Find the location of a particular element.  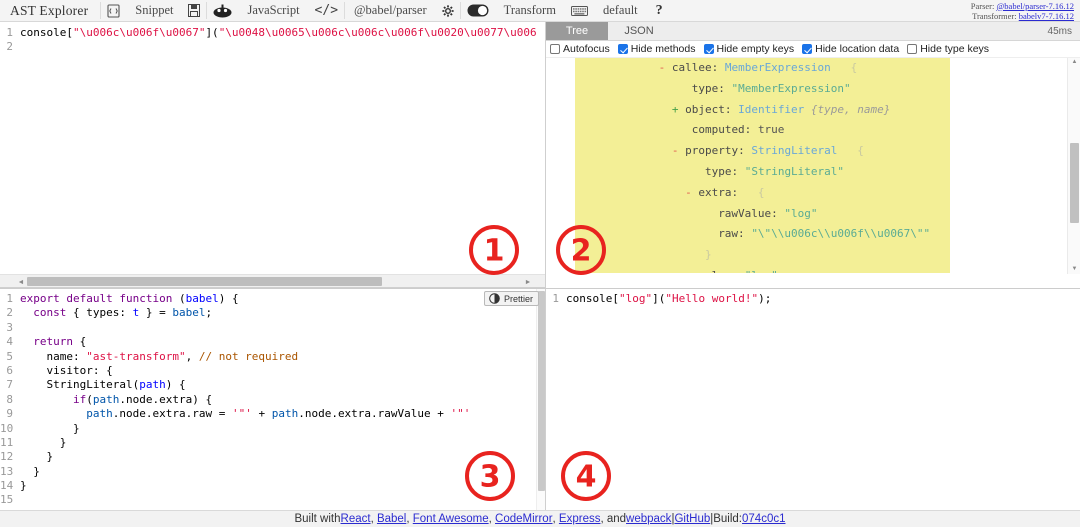

line-number: 8 is located at coordinates (9, 399).